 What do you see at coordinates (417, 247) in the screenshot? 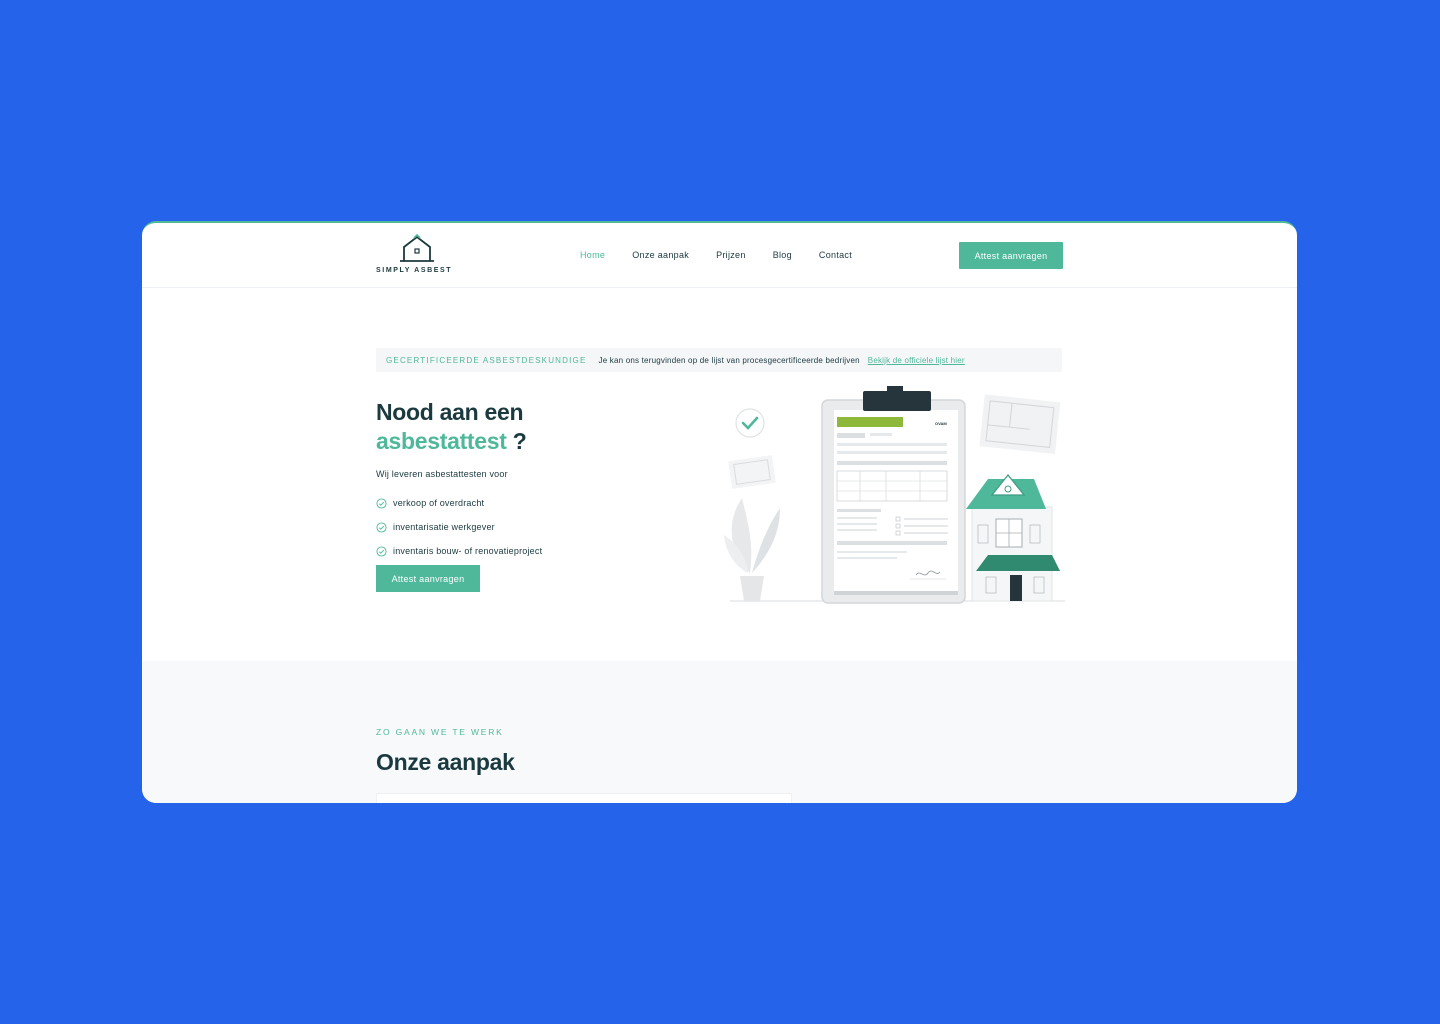
I see `house-logo-icon` at bounding box center [417, 247].